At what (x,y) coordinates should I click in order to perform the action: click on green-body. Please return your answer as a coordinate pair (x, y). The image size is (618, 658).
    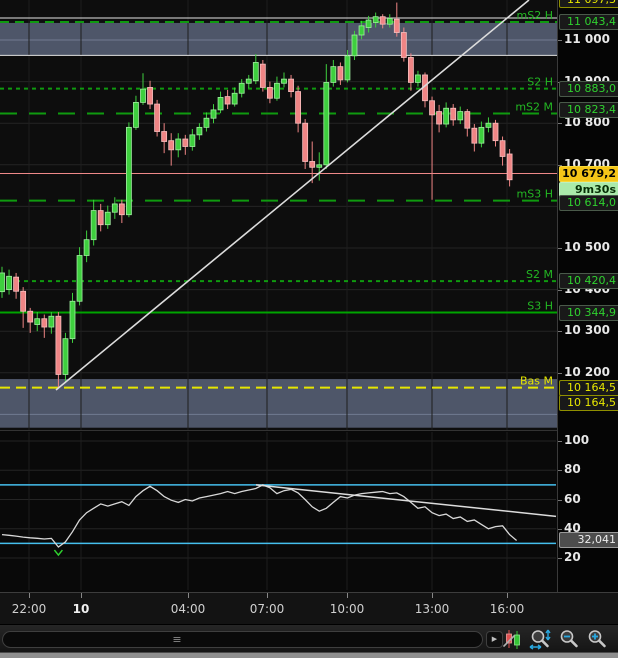
    Looking at the image, I should click on (517, 640).